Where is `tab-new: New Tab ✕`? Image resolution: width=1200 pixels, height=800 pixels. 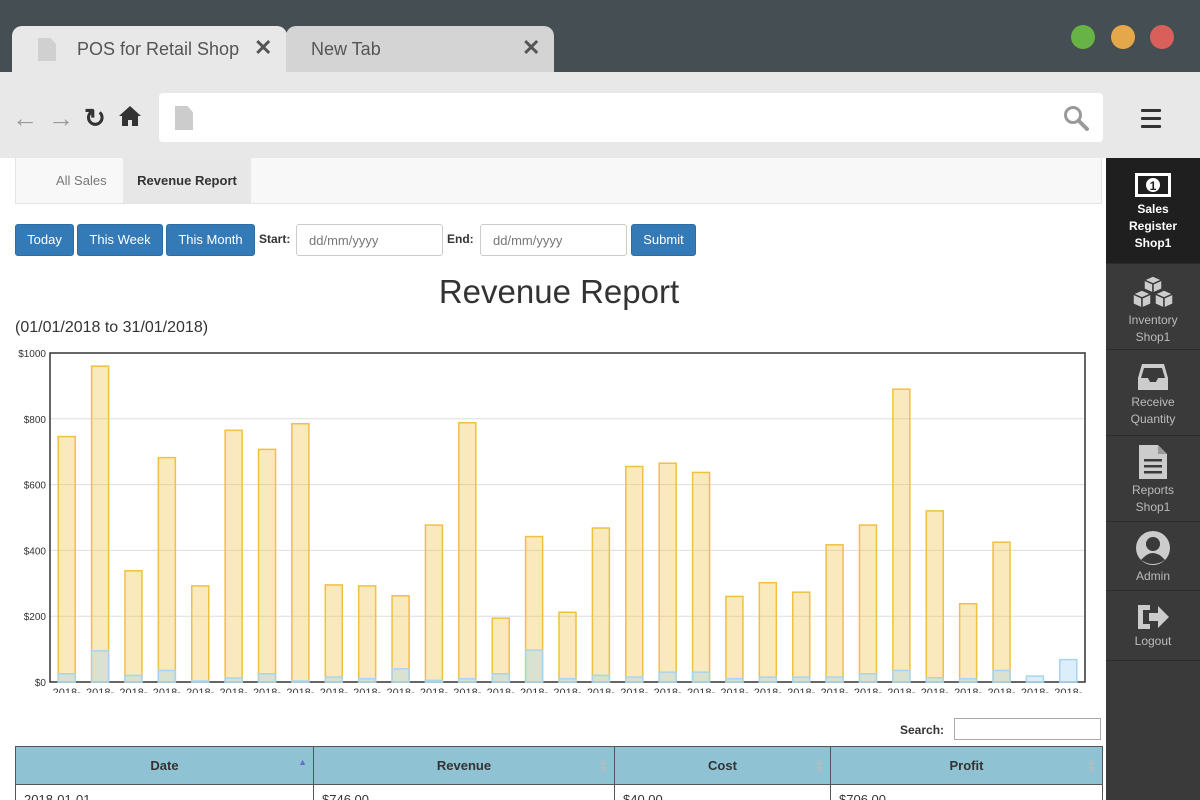
tab-new: New Tab ✕ is located at coordinates (420, 49).